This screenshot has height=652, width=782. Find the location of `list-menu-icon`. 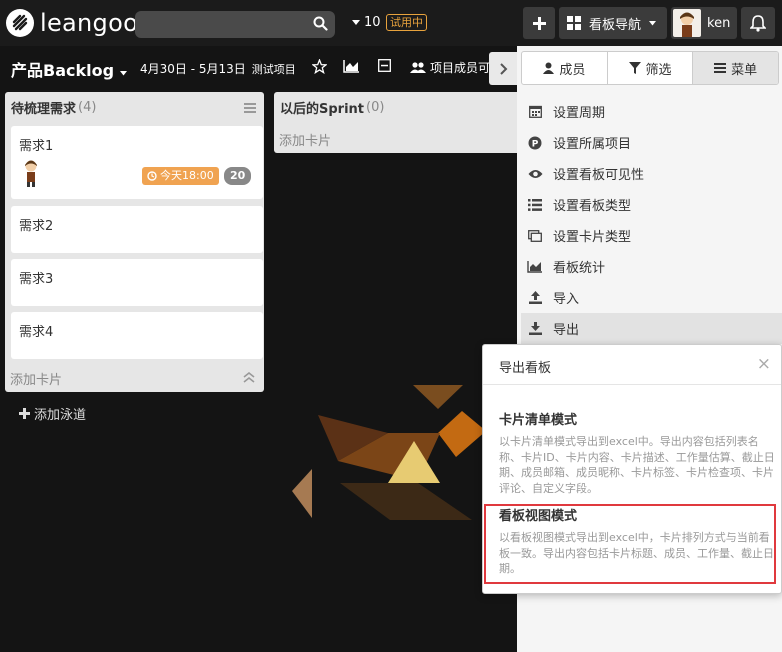

list-menu-icon is located at coordinates (250, 109).